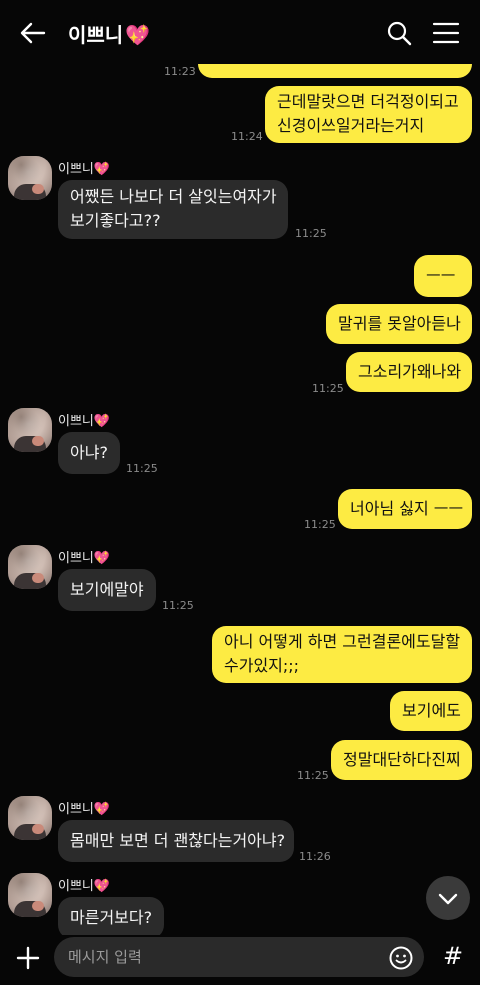 This screenshot has width=480, height=985. I want to click on message-composer: #, so click(240, 960).